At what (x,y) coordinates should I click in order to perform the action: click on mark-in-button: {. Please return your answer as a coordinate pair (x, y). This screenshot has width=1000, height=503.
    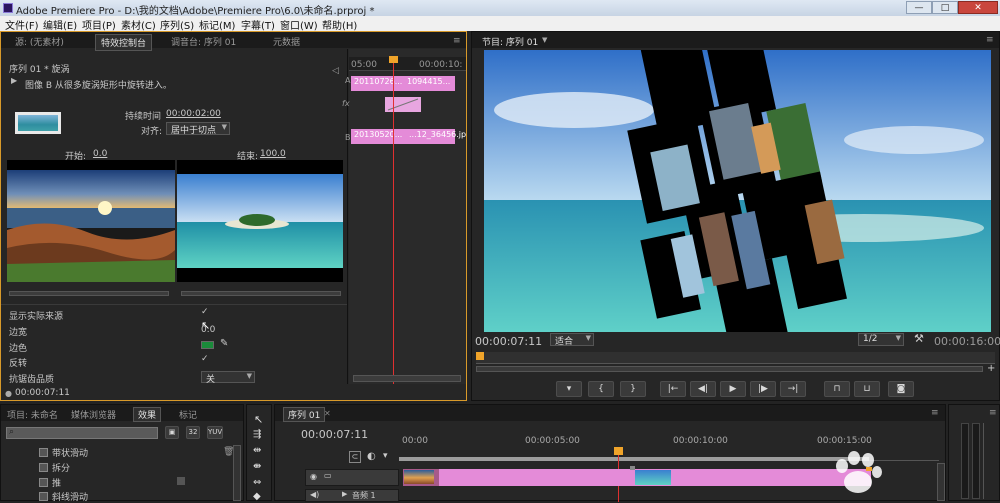
    Looking at the image, I should click on (601, 389).